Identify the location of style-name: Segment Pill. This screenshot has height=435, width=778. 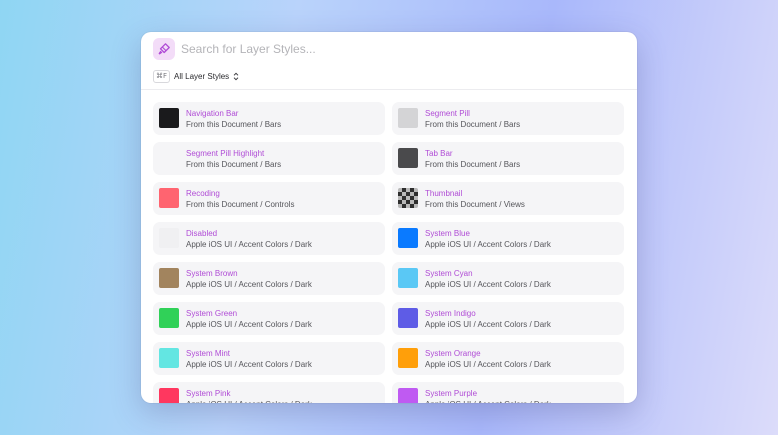
(447, 113).